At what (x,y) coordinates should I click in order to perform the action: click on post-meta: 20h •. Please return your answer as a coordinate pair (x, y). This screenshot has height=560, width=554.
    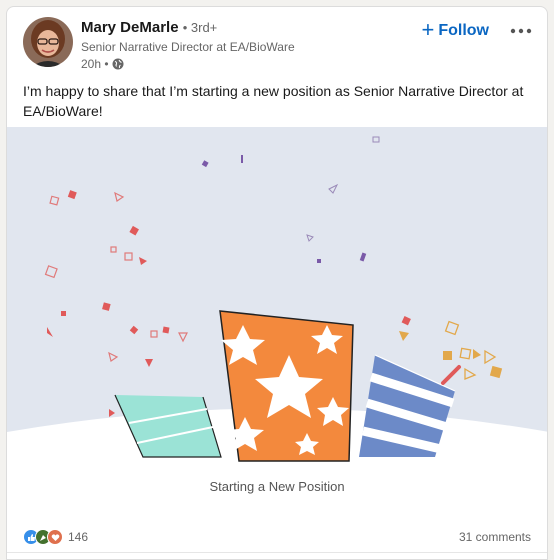
    Looking at the image, I should click on (102, 64).